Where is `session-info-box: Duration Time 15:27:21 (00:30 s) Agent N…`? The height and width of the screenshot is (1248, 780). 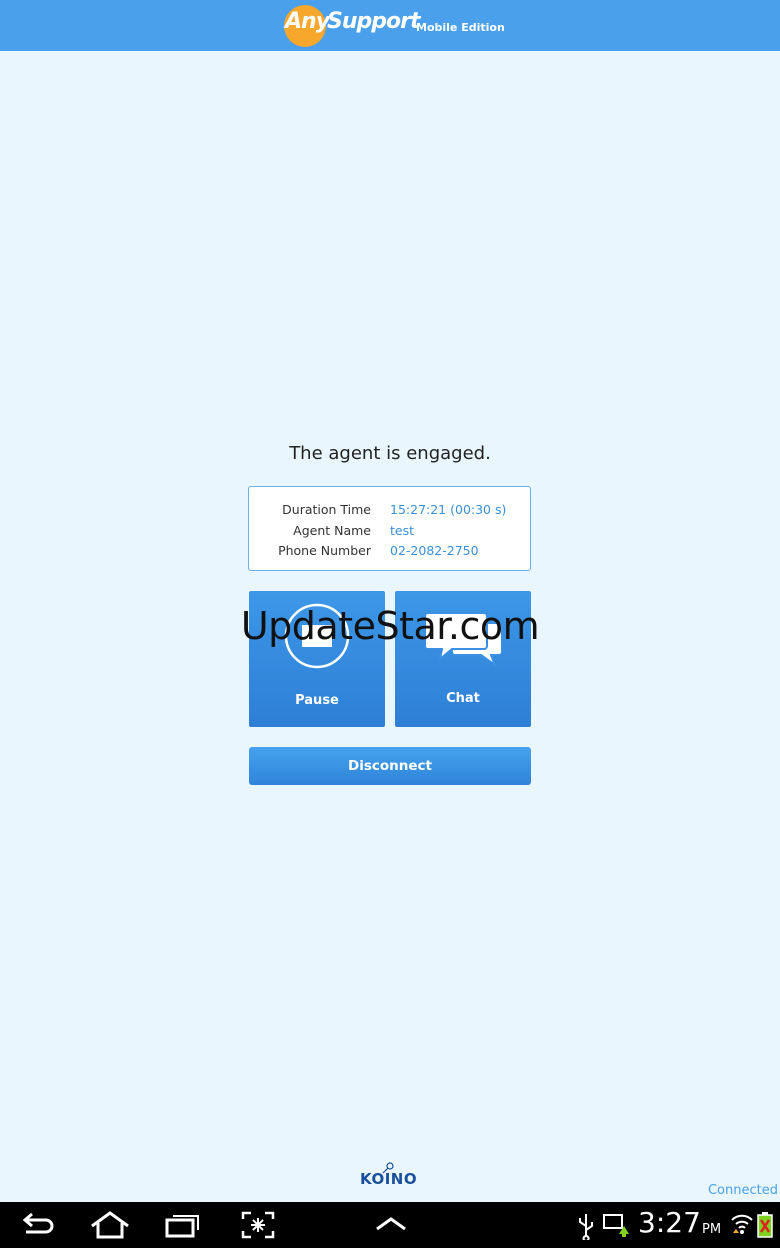 session-info-box: Duration Time 15:27:21 (00:30 s) Agent N… is located at coordinates (389, 528).